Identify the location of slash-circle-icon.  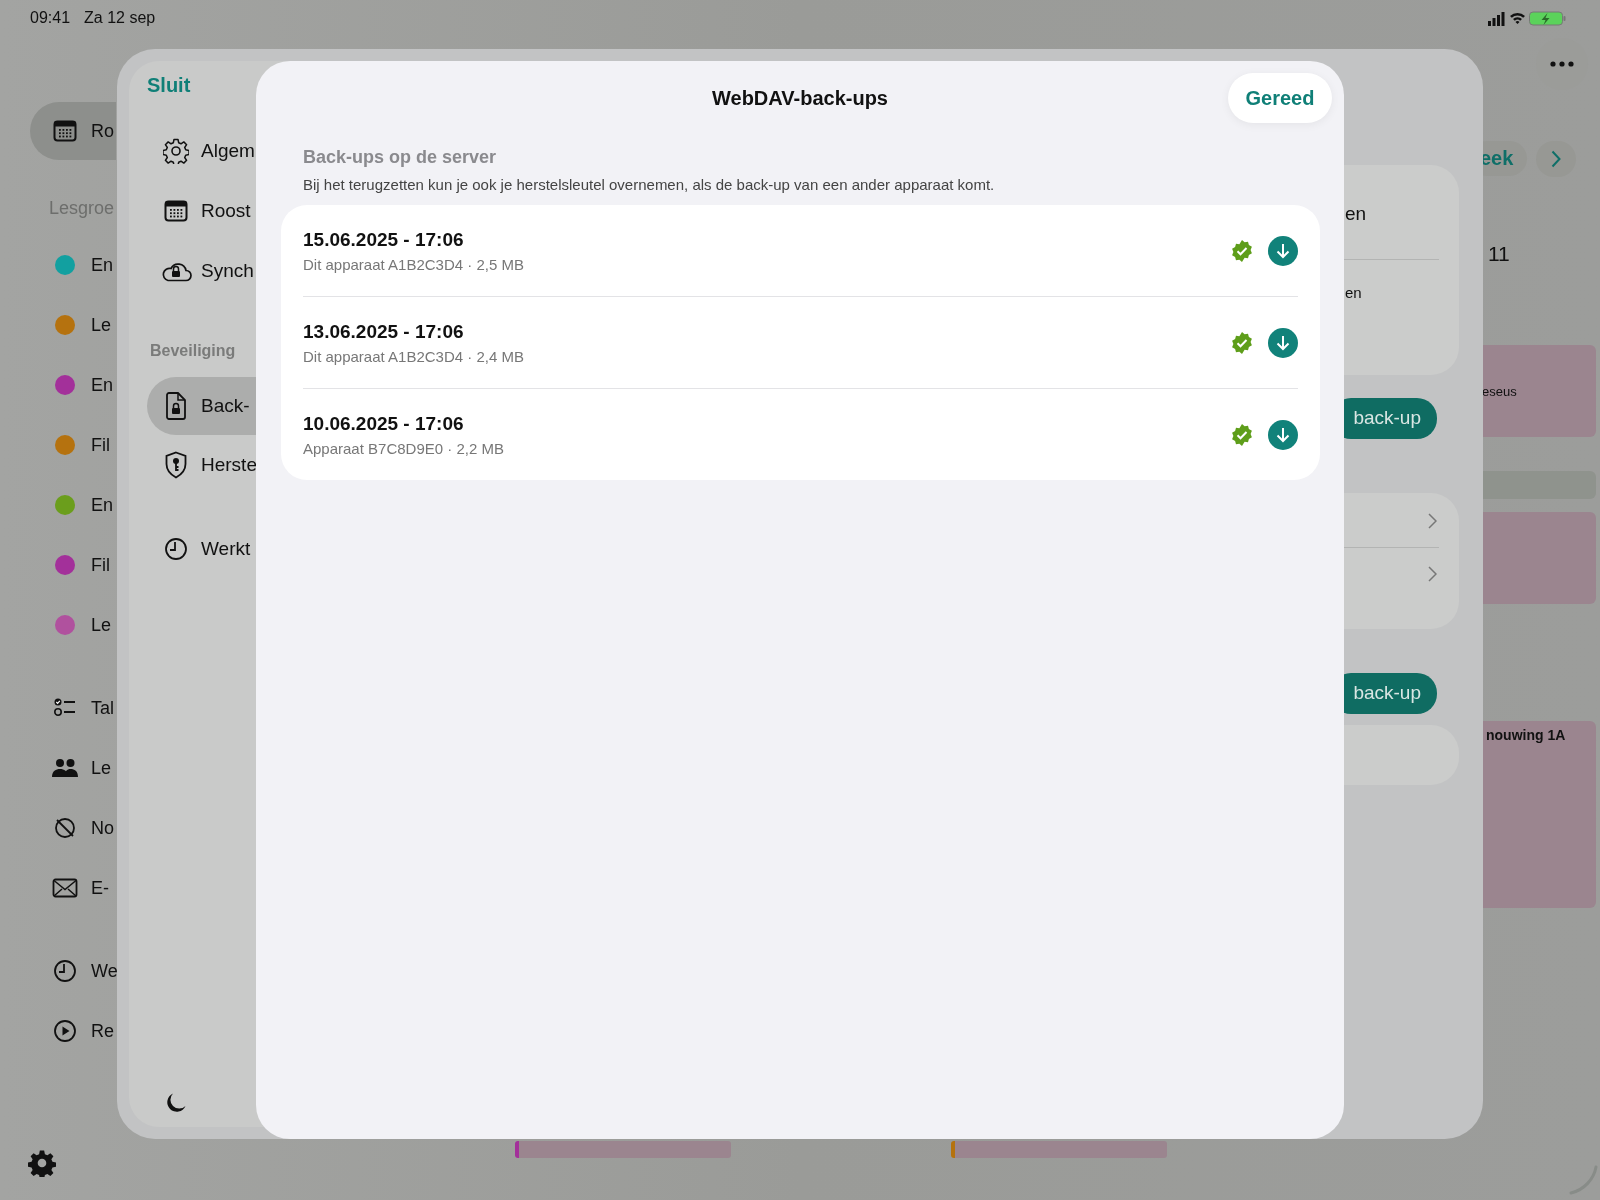
(65, 828).